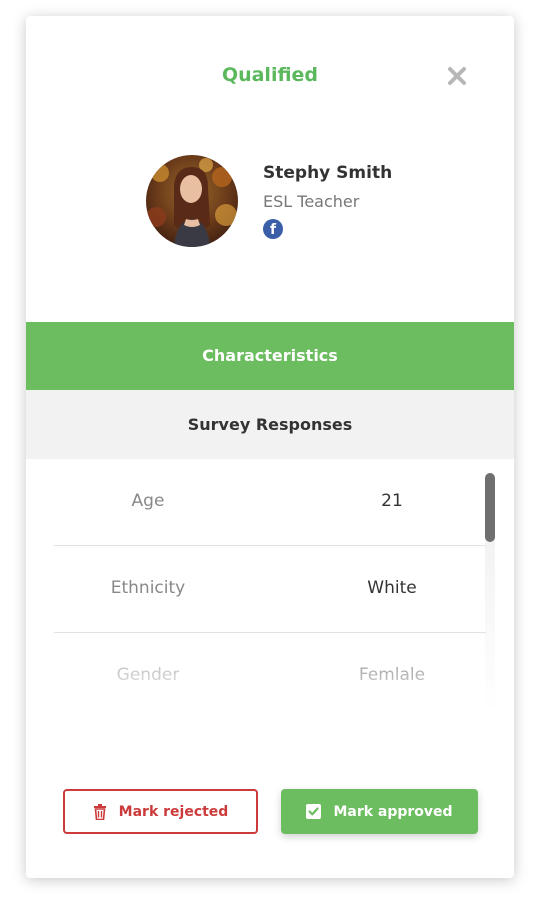 This screenshot has width=540, height=918. What do you see at coordinates (270, 672) in the screenshot?
I see `table-row: Gender Femlale` at bounding box center [270, 672].